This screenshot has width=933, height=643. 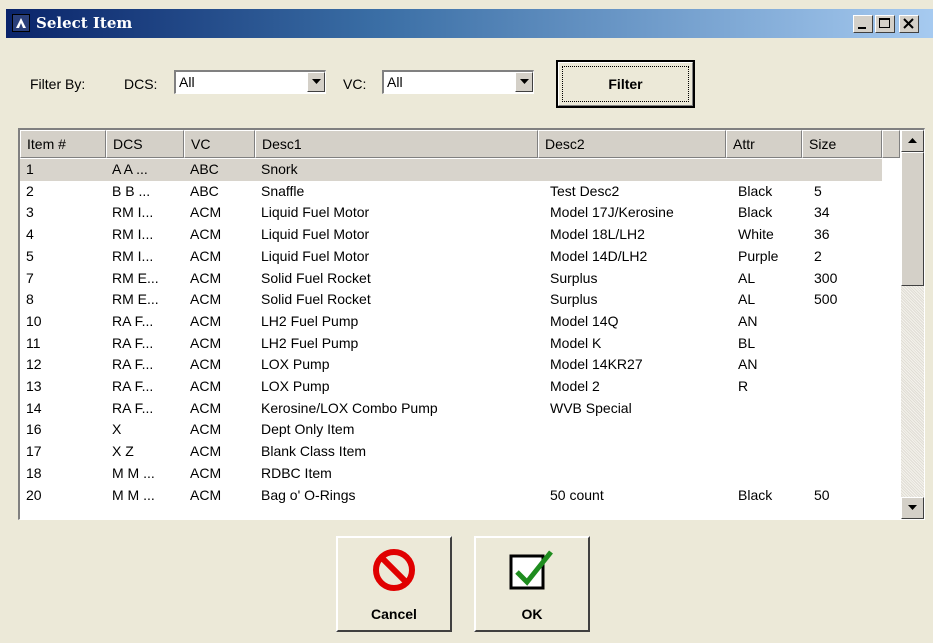 I want to click on cell-desc1: Liquid Fuel Motor, so click(x=315, y=234).